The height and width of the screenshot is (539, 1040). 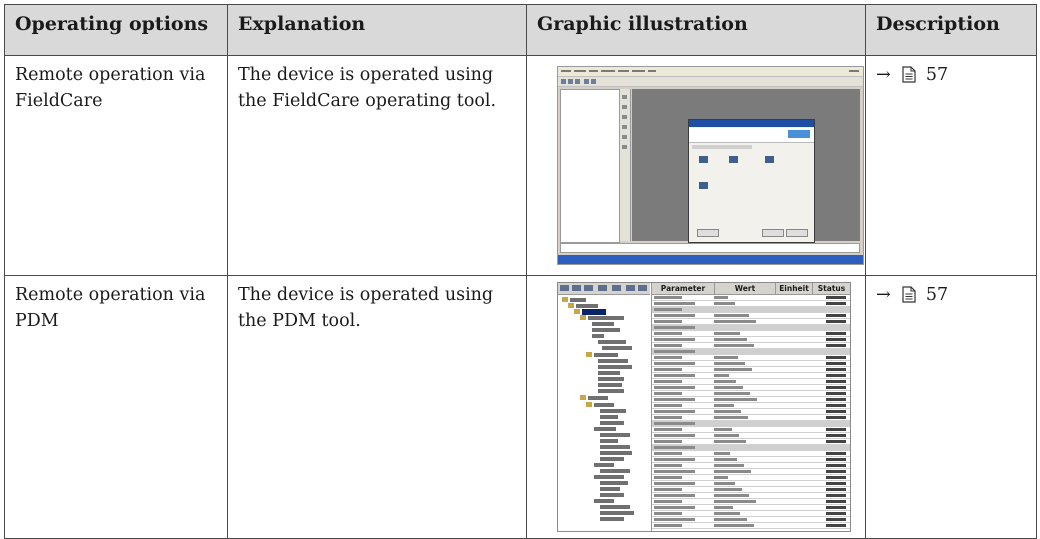 I want to click on dialog-titlebar, so click(x=751, y=123).